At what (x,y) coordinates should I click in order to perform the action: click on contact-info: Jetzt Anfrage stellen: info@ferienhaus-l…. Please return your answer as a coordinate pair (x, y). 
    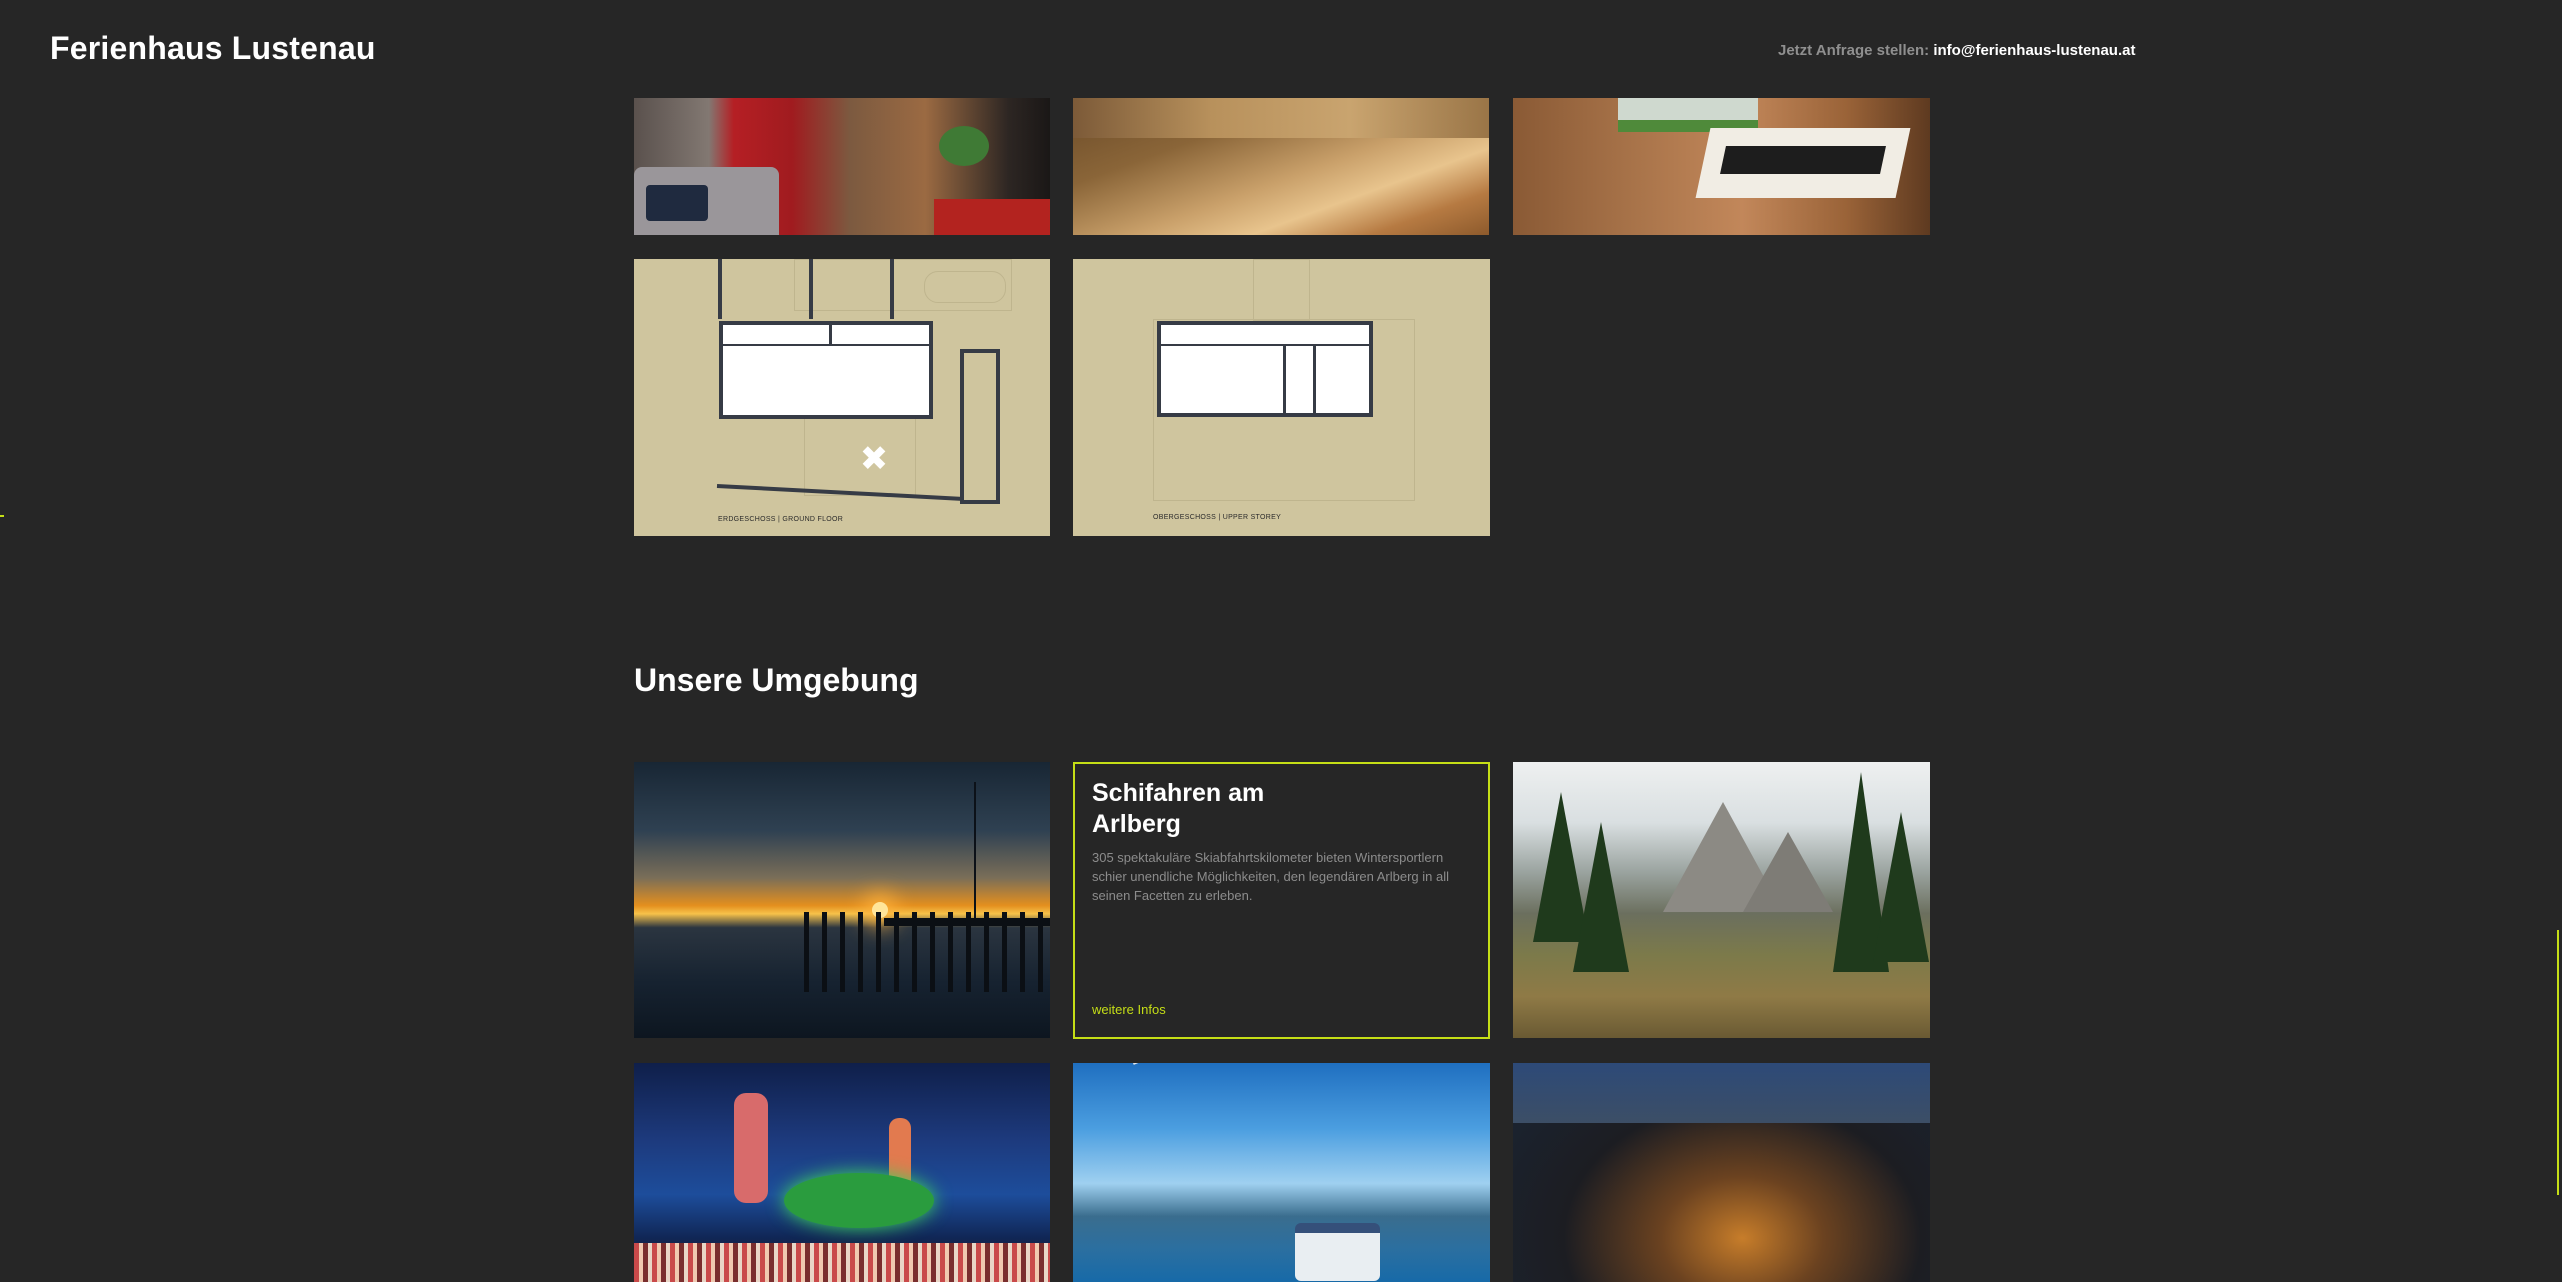
    Looking at the image, I should click on (1956, 50).